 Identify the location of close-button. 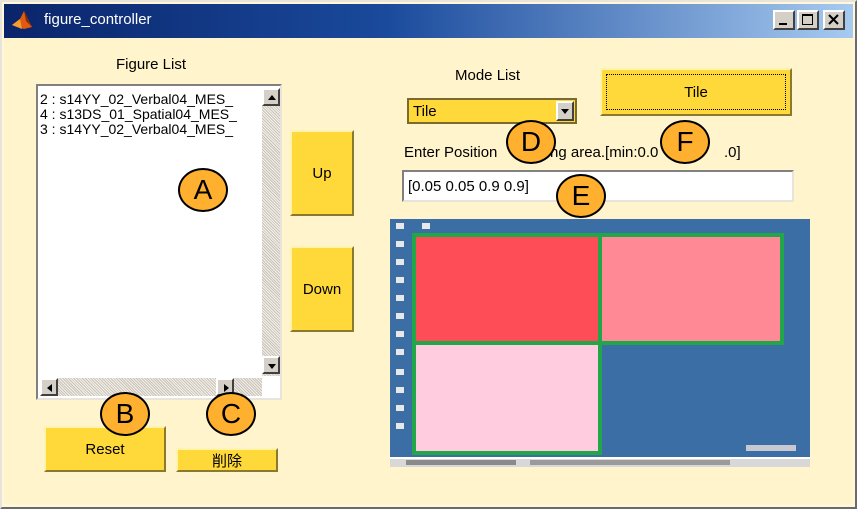
(834, 20).